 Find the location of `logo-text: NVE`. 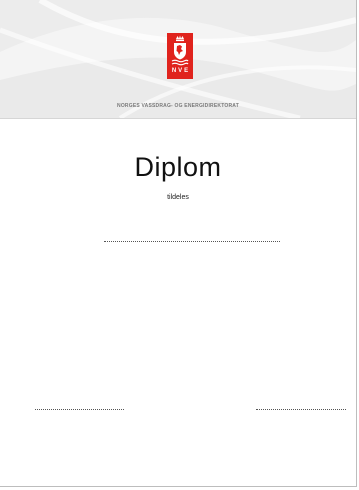

logo-text: NVE is located at coordinates (181, 71).